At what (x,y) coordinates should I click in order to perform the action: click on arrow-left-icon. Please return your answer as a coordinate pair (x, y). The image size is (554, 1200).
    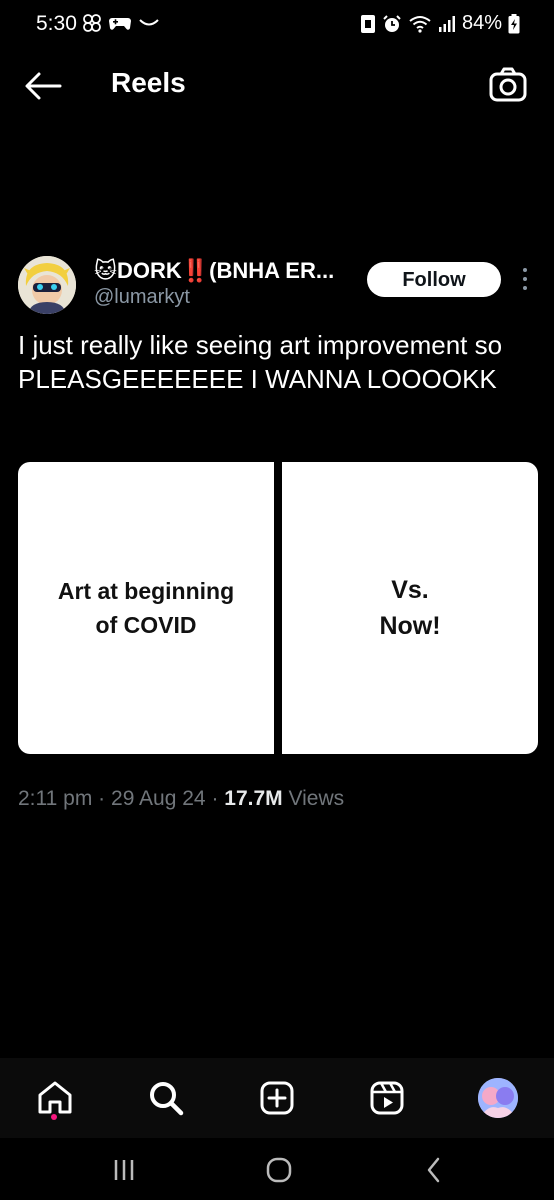
    Looking at the image, I should click on (43, 86).